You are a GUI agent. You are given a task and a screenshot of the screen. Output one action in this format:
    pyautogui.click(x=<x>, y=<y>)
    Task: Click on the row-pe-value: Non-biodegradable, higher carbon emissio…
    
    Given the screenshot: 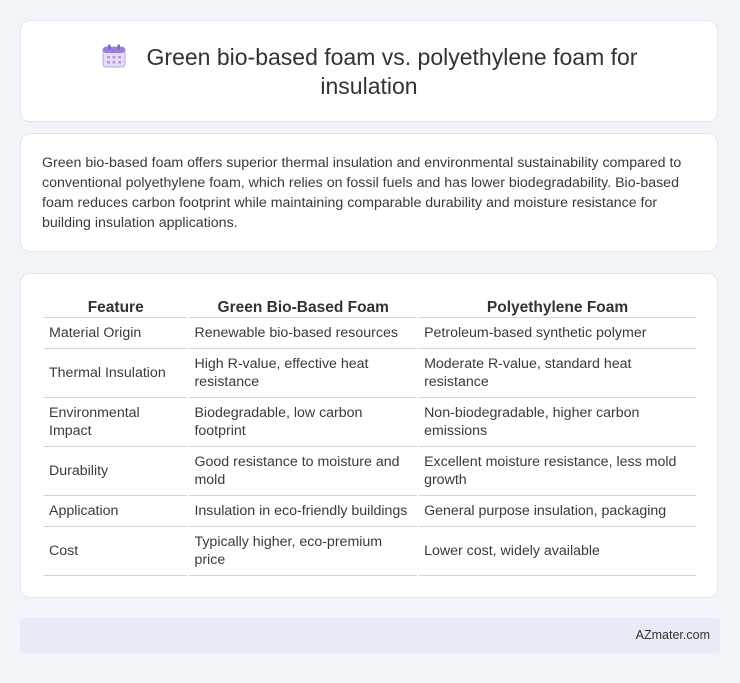 What is the action you would take?
    pyautogui.click(x=557, y=422)
    